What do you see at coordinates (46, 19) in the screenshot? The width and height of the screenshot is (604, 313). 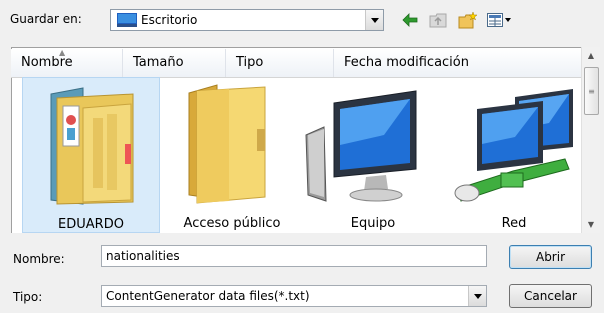 I see `save-in-label: Guardar en:` at bounding box center [46, 19].